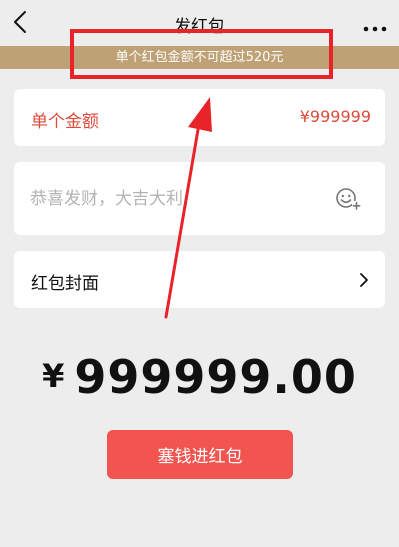 This screenshot has height=547, width=399. What do you see at coordinates (375, 29) in the screenshot?
I see `more-dots-icon` at bounding box center [375, 29].